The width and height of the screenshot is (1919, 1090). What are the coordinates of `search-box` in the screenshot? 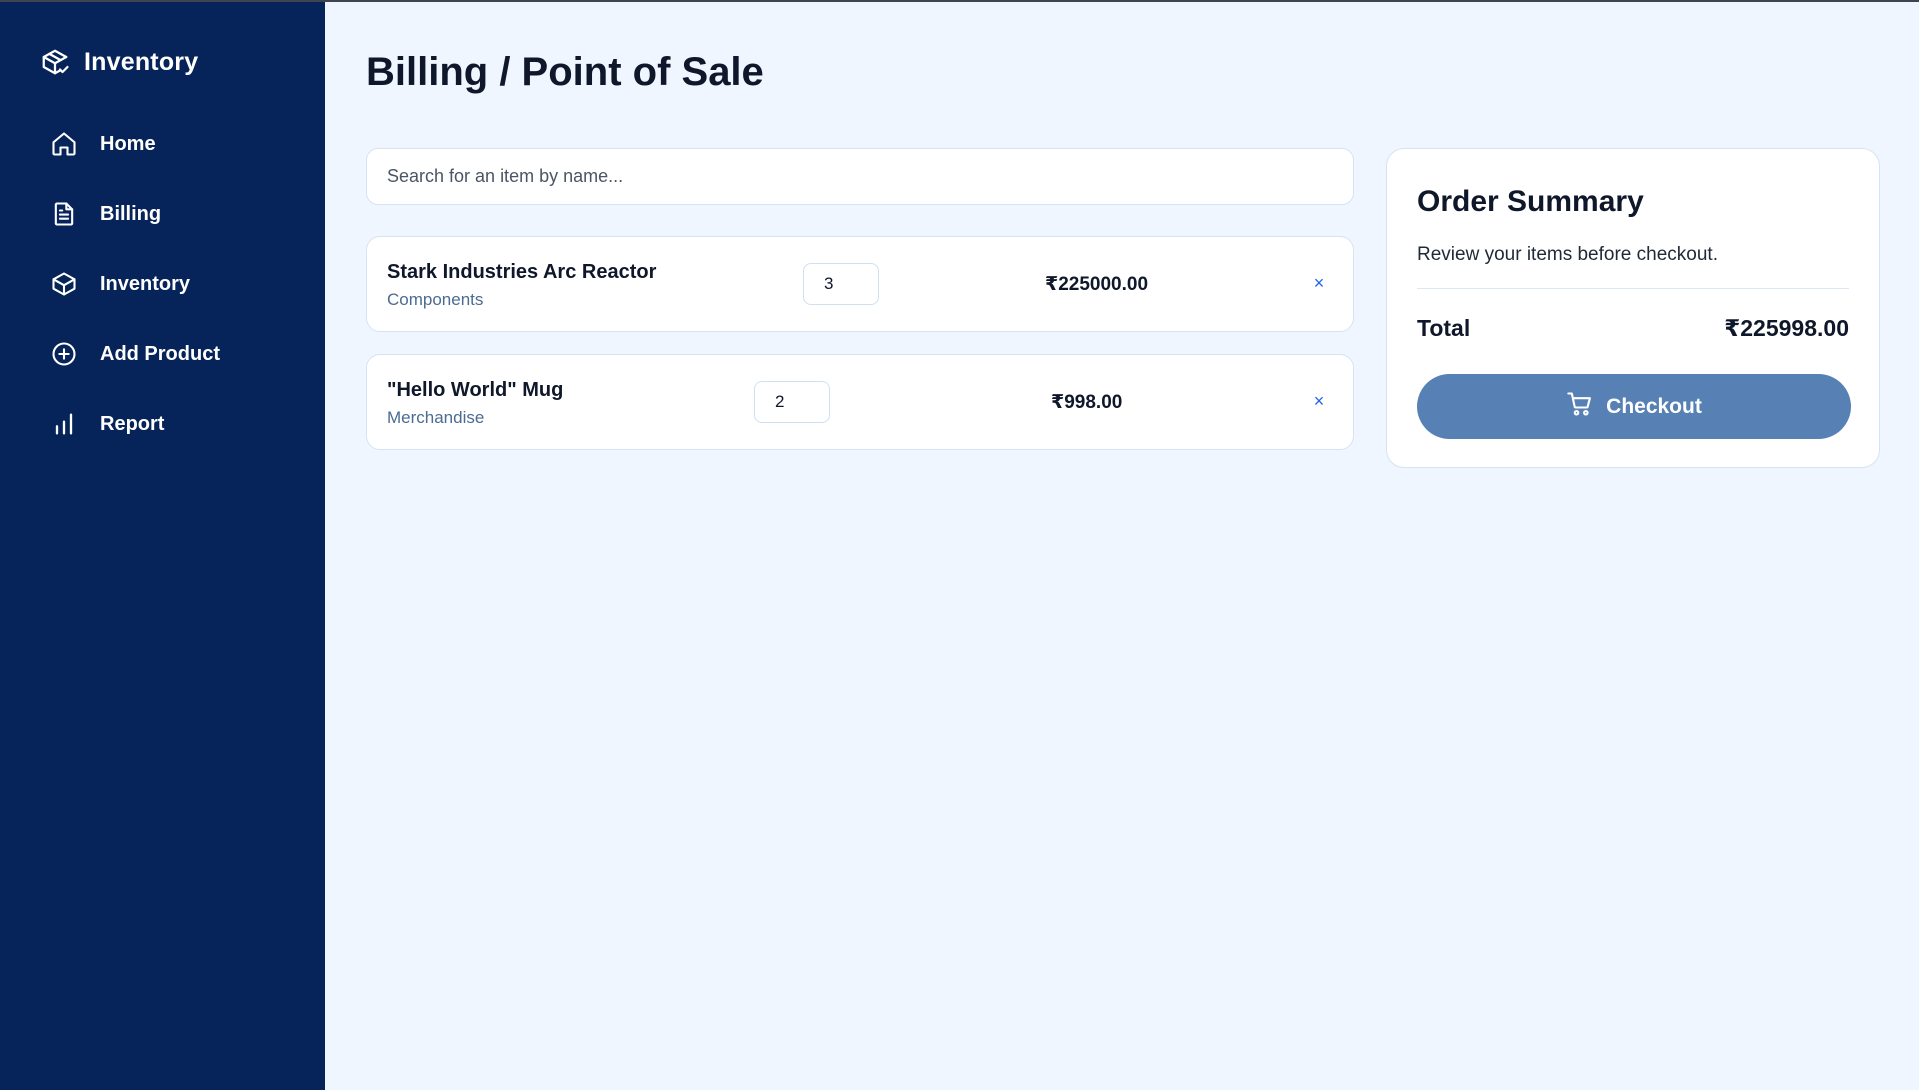 It's located at (860, 176).